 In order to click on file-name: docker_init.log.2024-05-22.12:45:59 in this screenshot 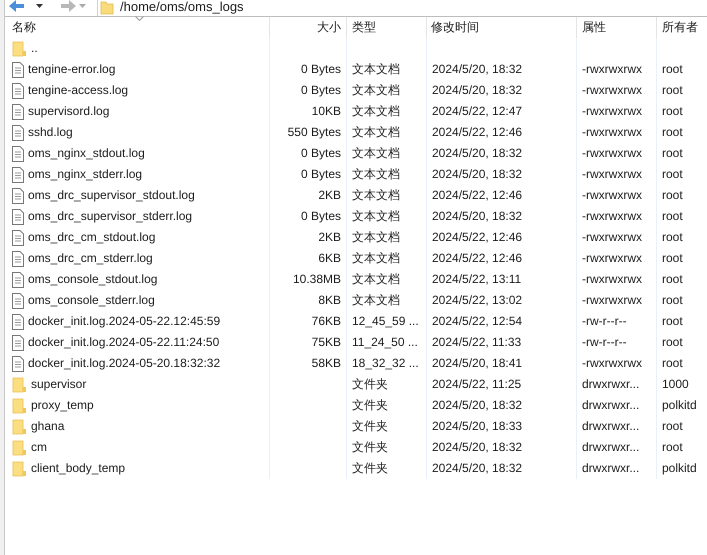, I will do `click(124, 321)`.